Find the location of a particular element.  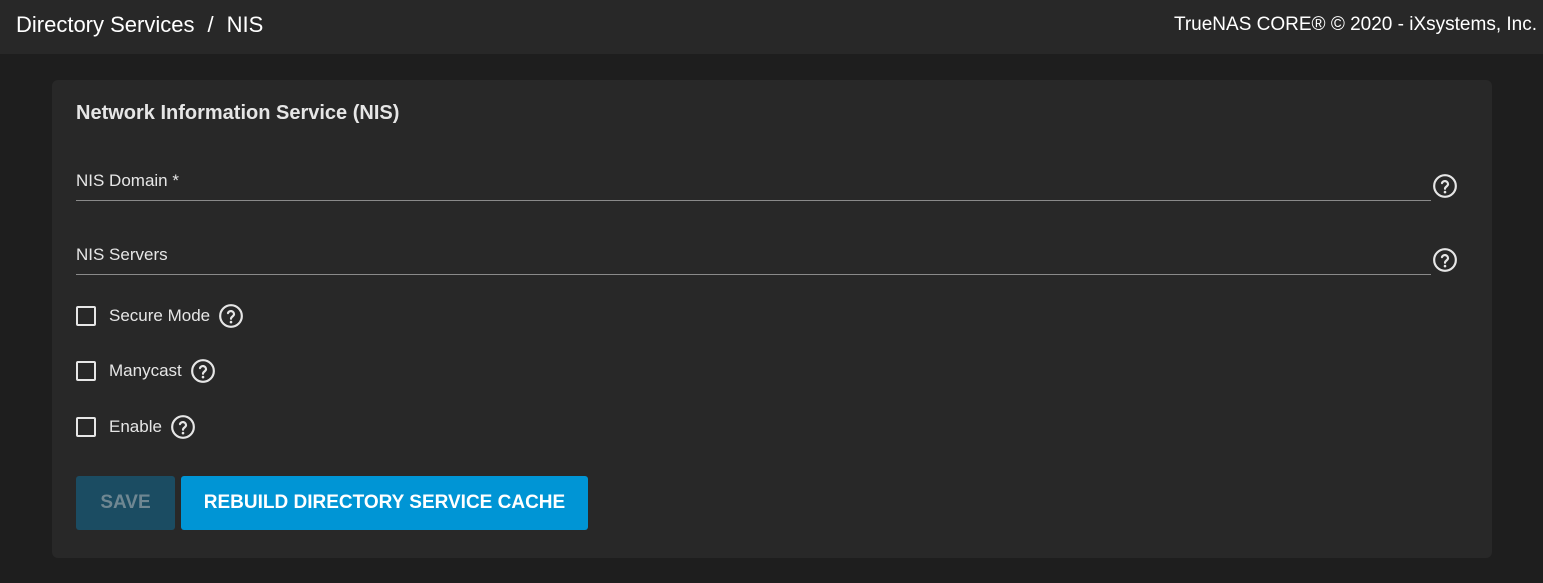

form-title: Network Information Service (NIS) is located at coordinates (238, 113).